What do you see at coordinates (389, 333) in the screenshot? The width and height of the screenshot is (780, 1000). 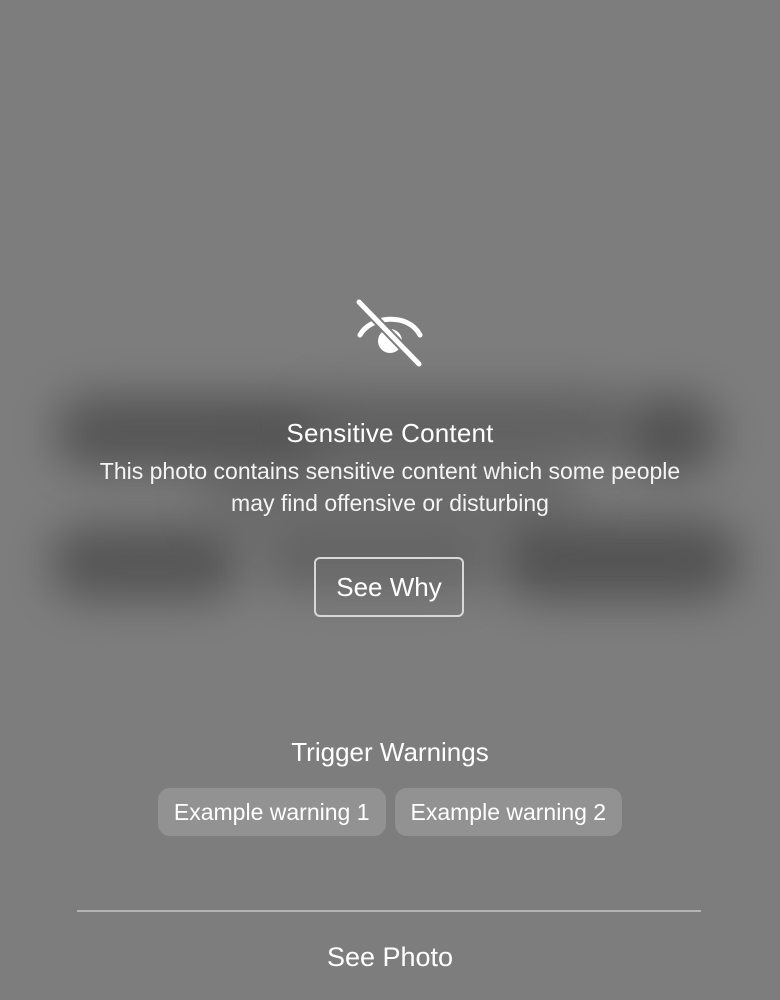 I see `eye-slash-icon` at bounding box center [389, 333].